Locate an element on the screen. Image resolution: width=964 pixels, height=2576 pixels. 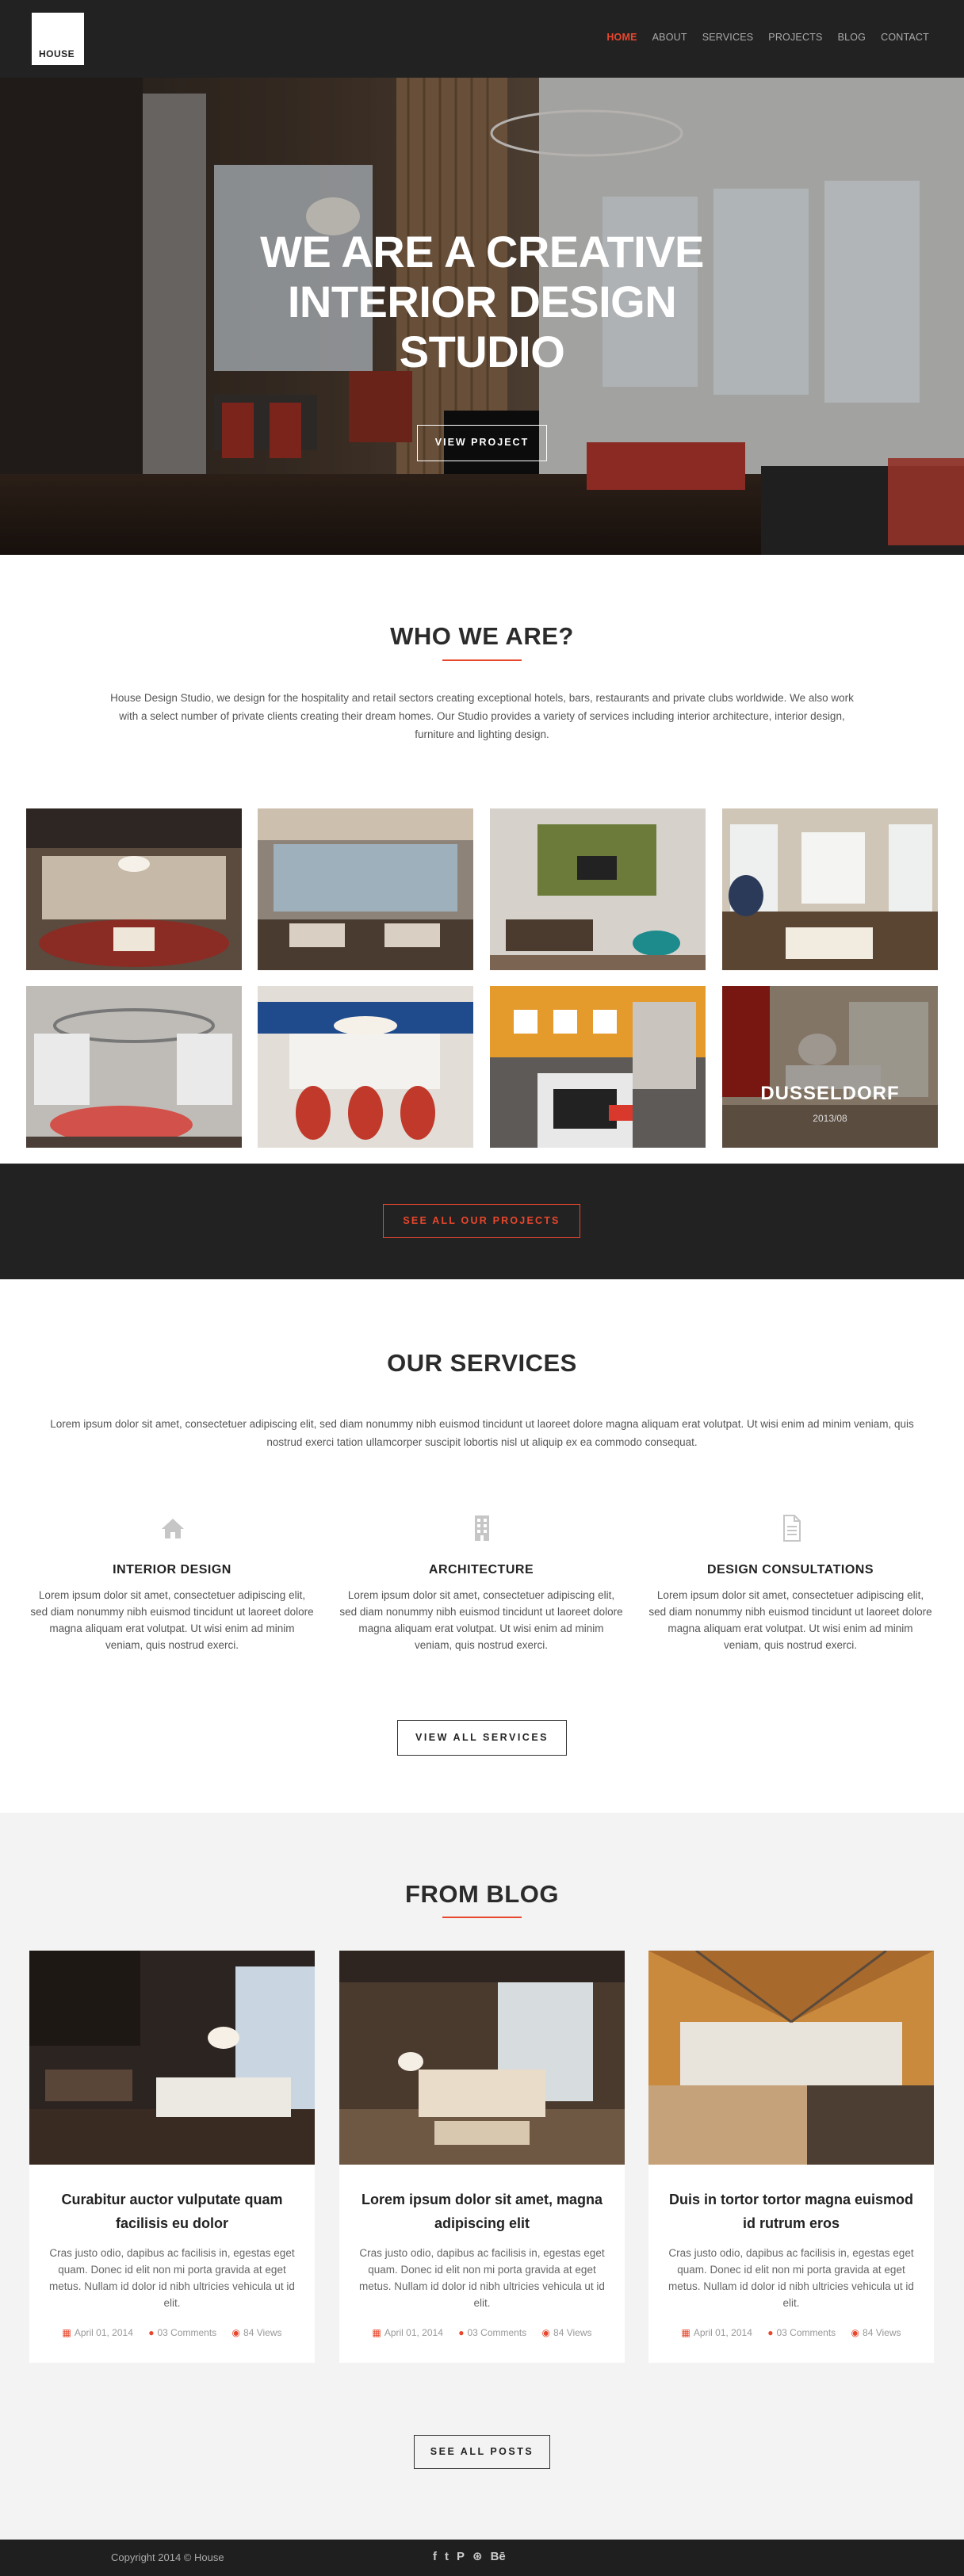
blog-title-underline is located at coordinates (482, 1917).